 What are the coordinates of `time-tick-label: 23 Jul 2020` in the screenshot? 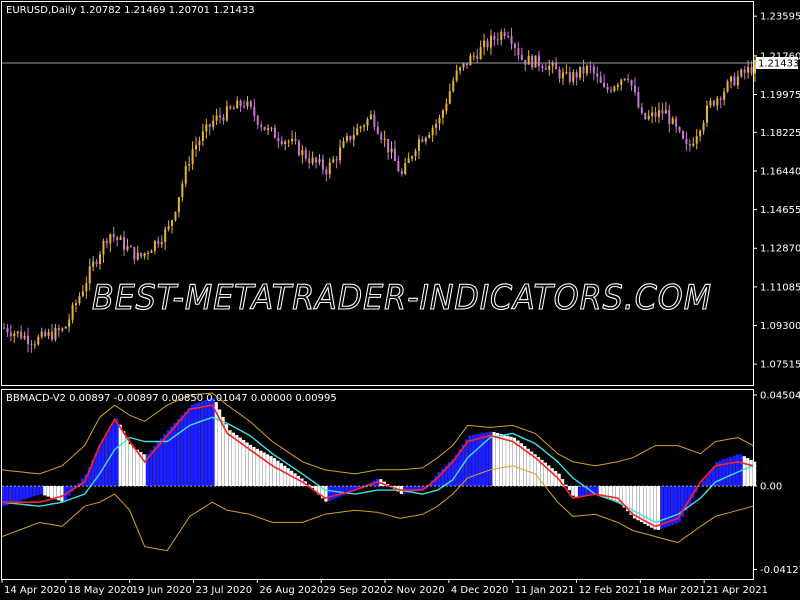 It's located at (224, 590).